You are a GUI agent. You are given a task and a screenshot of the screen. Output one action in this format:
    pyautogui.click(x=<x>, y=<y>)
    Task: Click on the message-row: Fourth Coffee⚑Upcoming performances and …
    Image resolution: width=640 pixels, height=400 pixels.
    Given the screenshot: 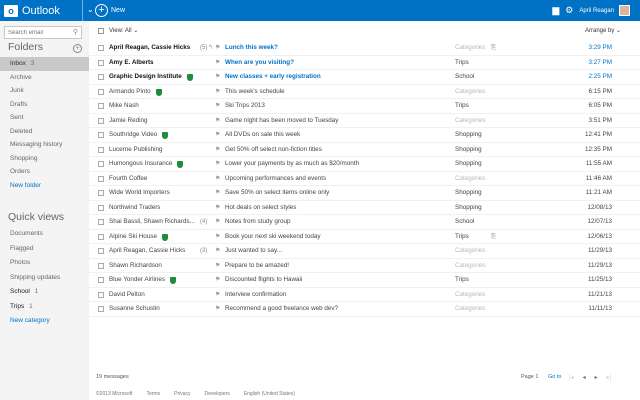 What is the action you would take?
    pyautogui.click(x=364, y=179)
    